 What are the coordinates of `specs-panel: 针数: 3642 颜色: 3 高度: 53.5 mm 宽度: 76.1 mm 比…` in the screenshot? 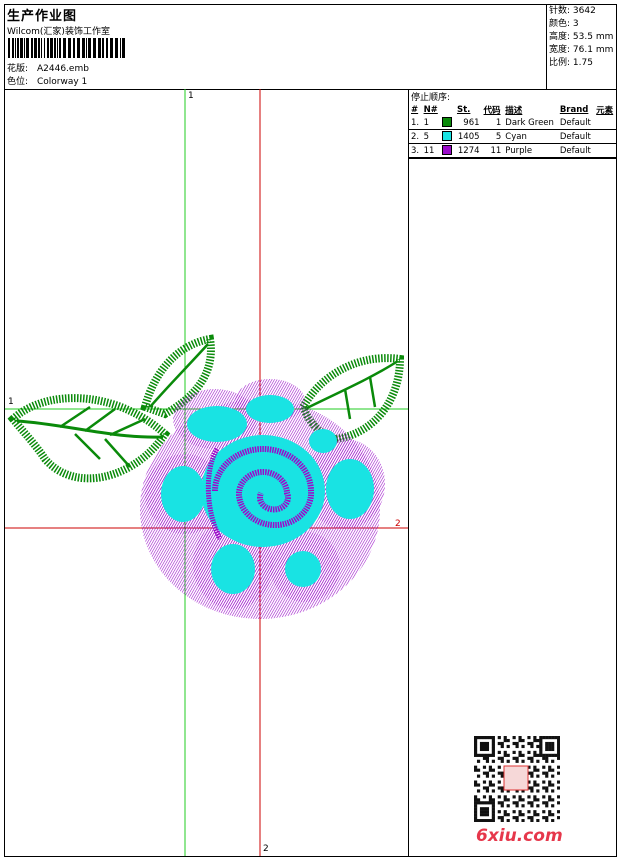 It's located at (581, 37).